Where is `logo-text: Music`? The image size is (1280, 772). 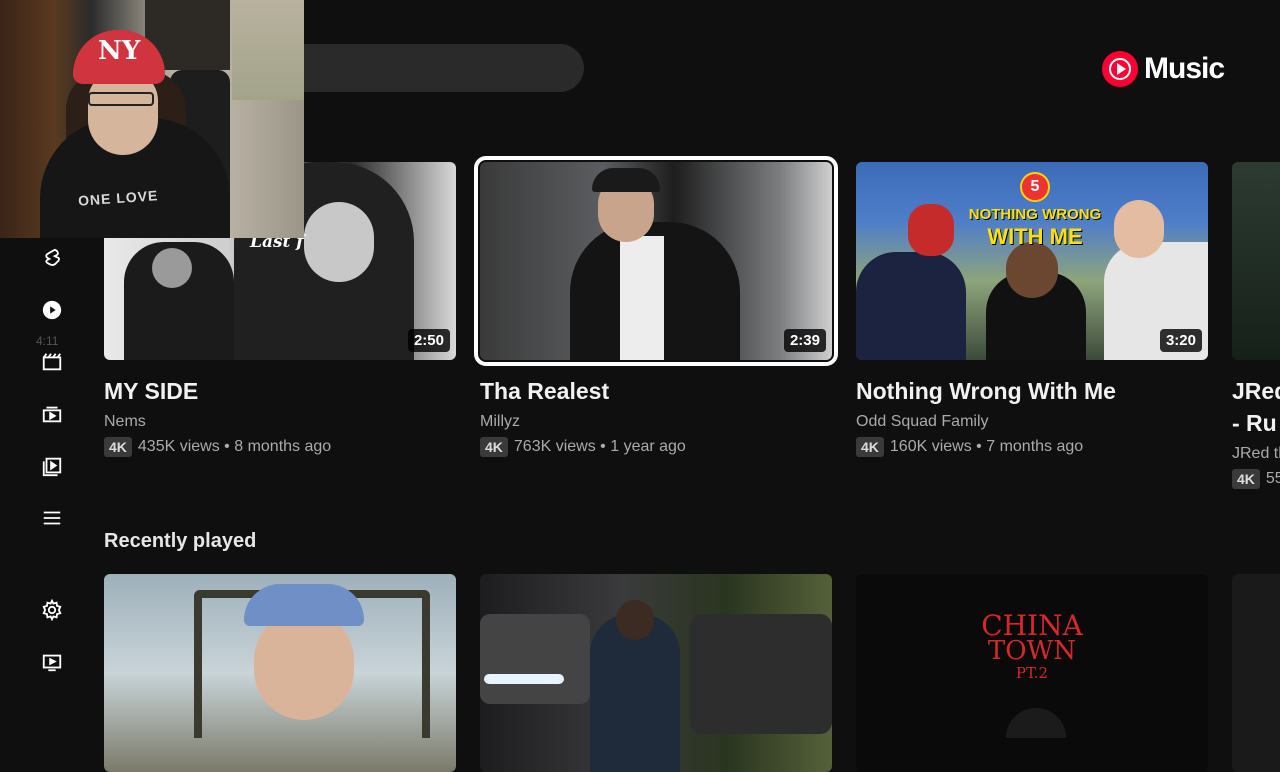 logo-text: Music is located at coordinates (1184, 68).